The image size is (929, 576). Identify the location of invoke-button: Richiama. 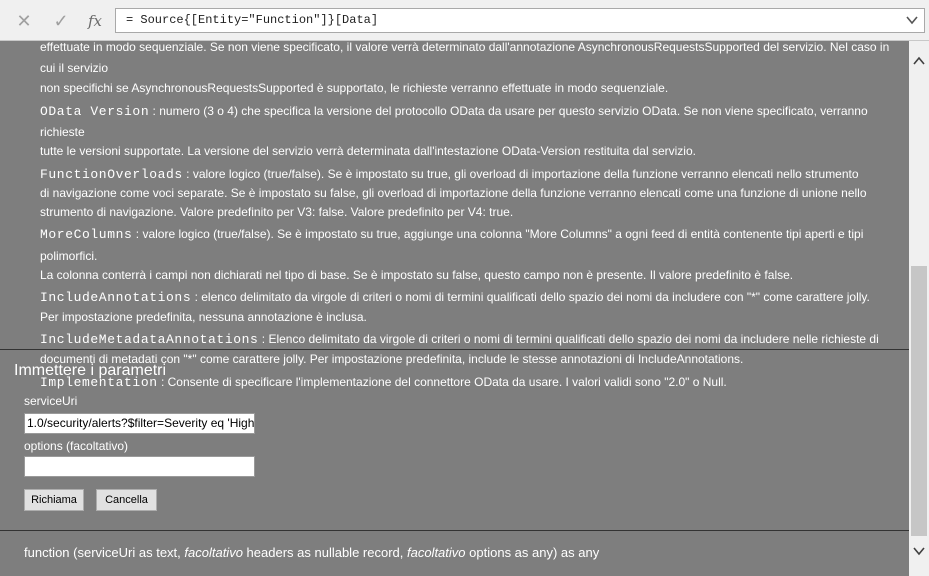
(54, 500).